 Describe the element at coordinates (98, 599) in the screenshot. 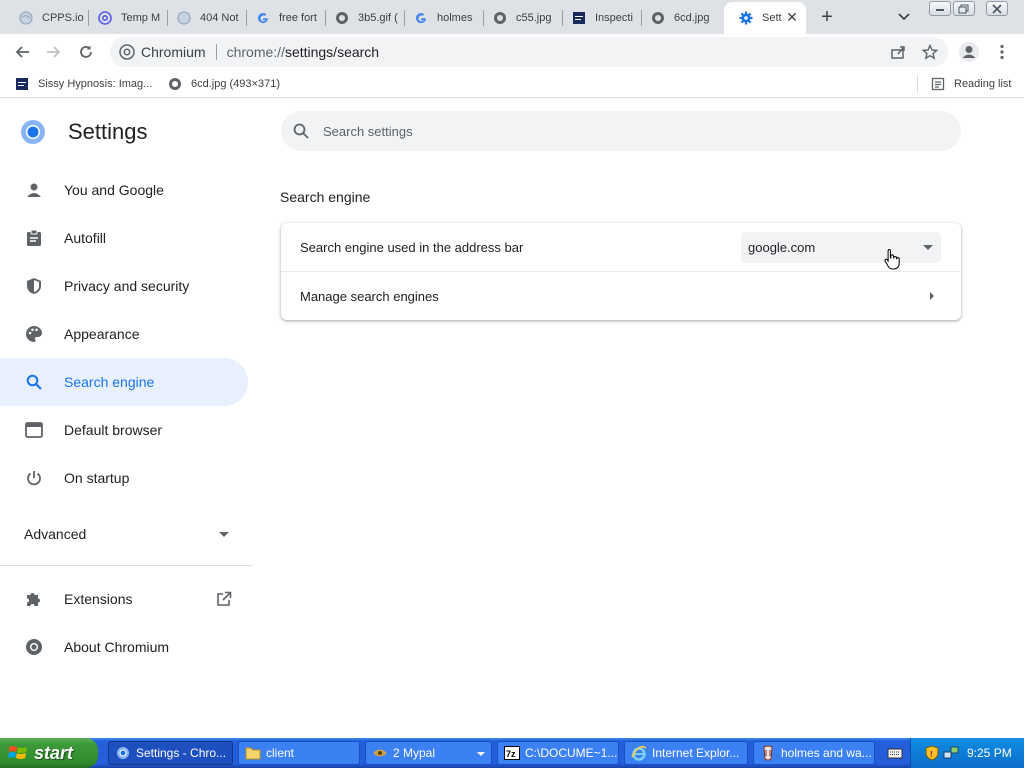

I see `sidebar-item-label: Extensions` at that location.